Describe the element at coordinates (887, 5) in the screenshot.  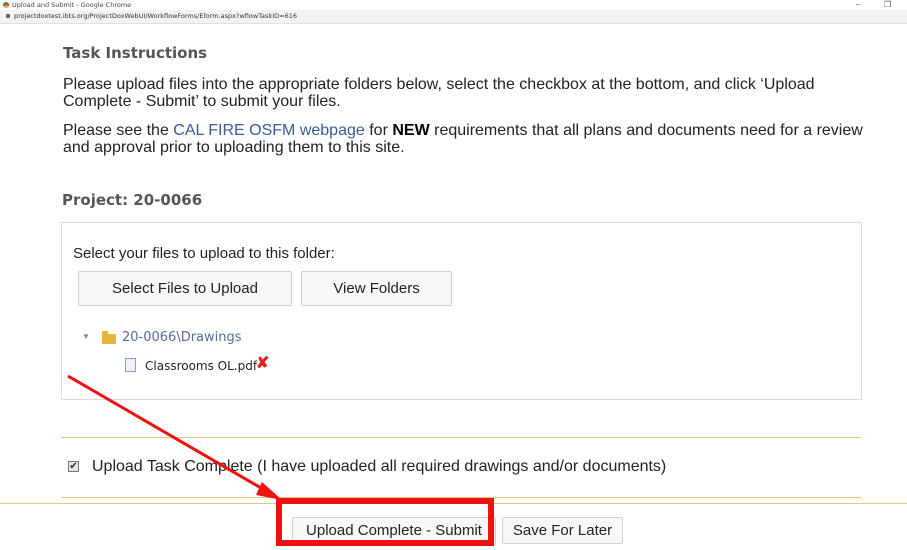
I see `restore-button: ❐` at that location.